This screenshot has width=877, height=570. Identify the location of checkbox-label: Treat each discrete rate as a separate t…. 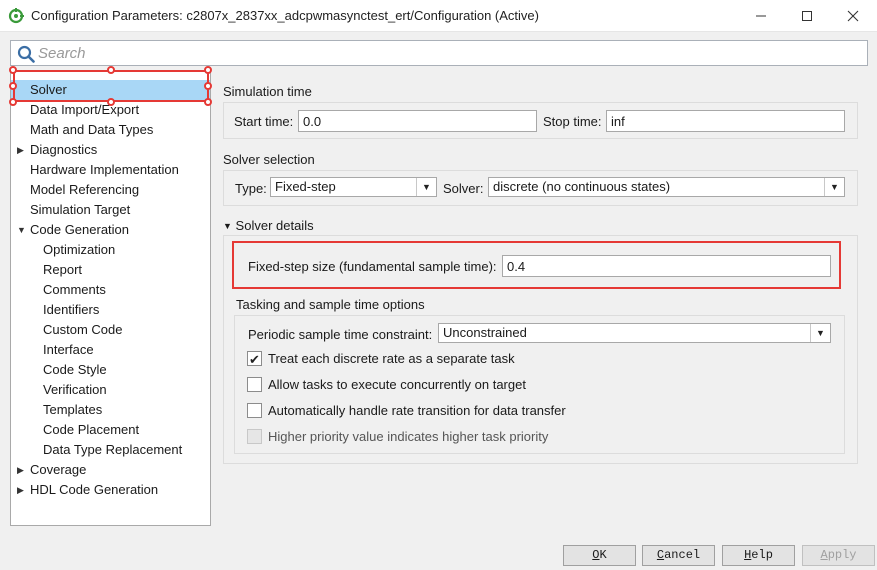
(391, 358).